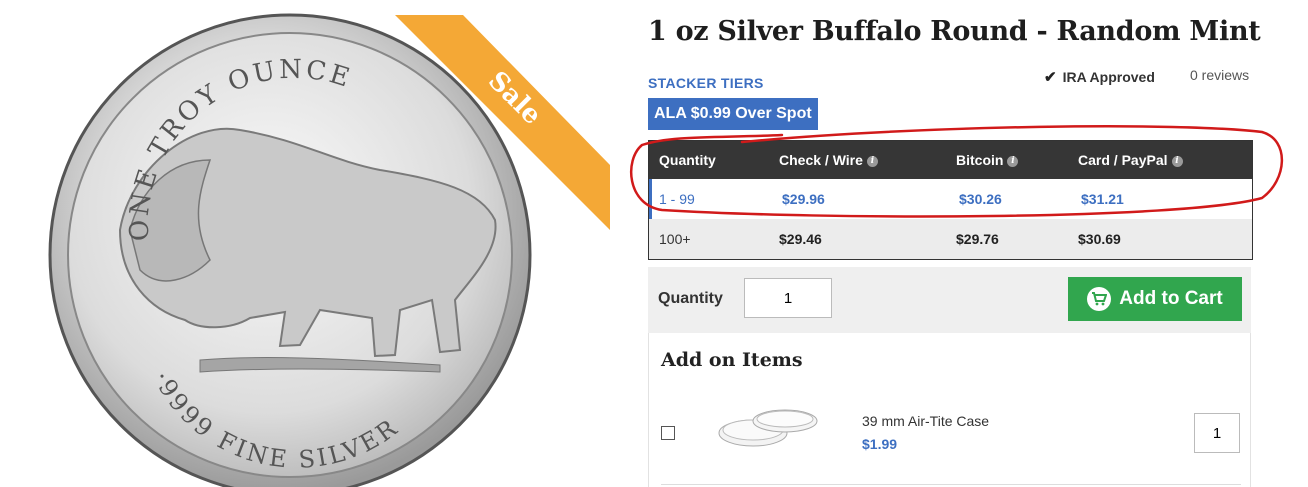  I want to click on add-to-cart-button: Add to Cart, so click(1155, 299).